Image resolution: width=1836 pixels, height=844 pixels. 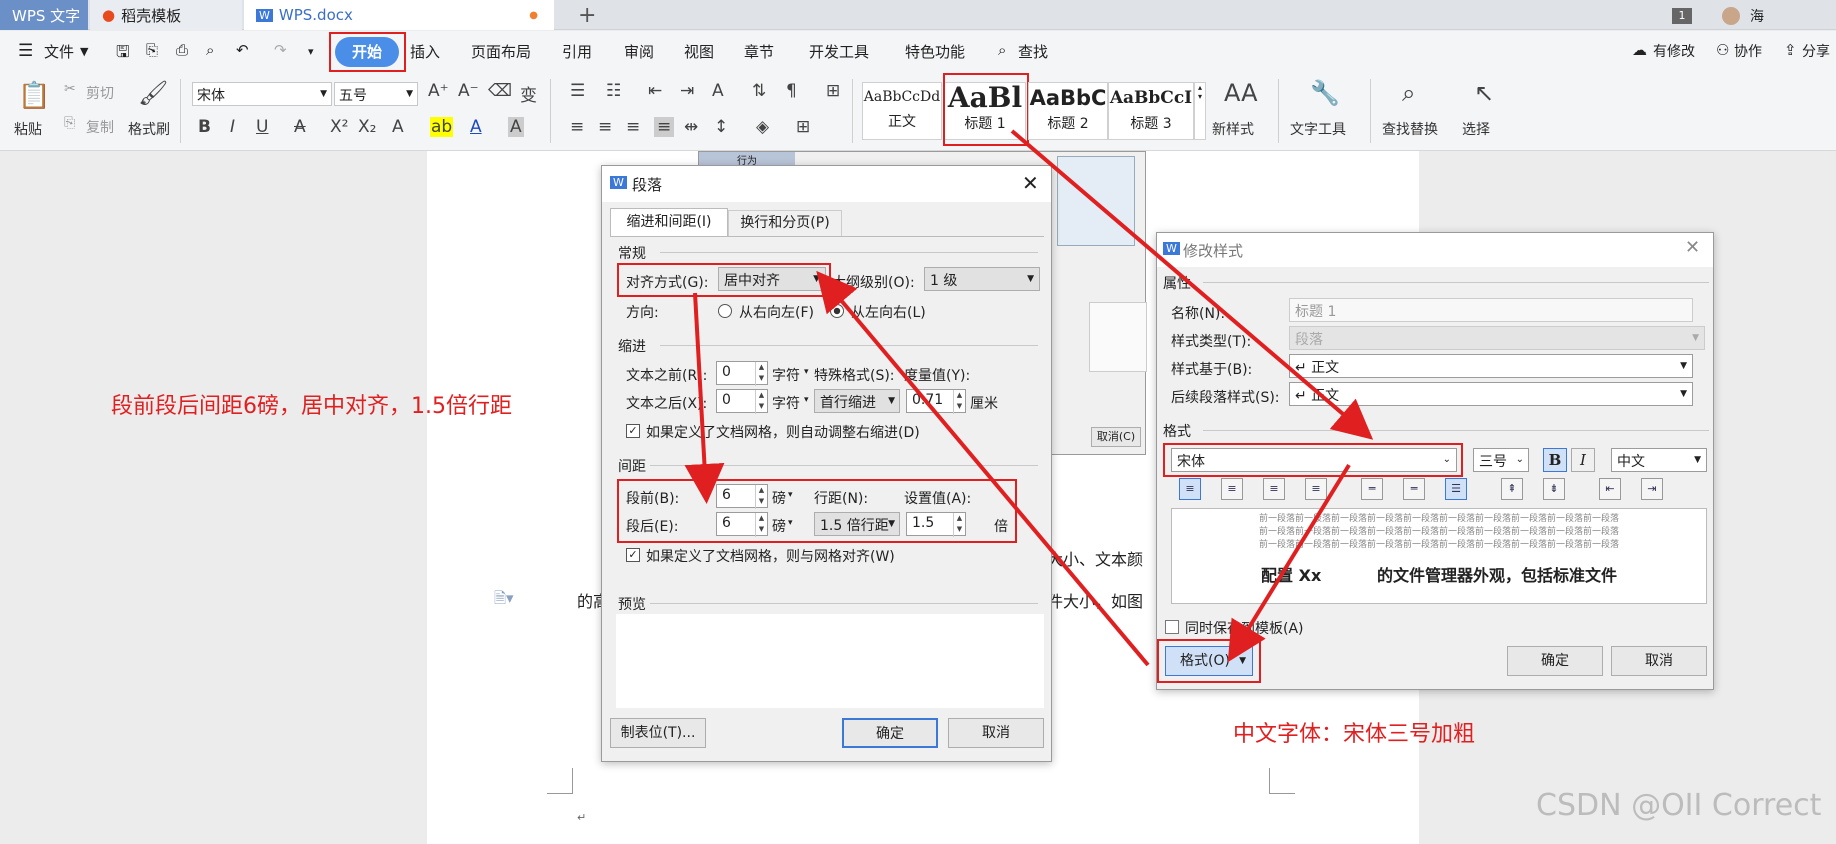 What do you see at coordinates (1289, 563) in the screenshot?
I see `arrow-format` at bounding box center [1289, 563].